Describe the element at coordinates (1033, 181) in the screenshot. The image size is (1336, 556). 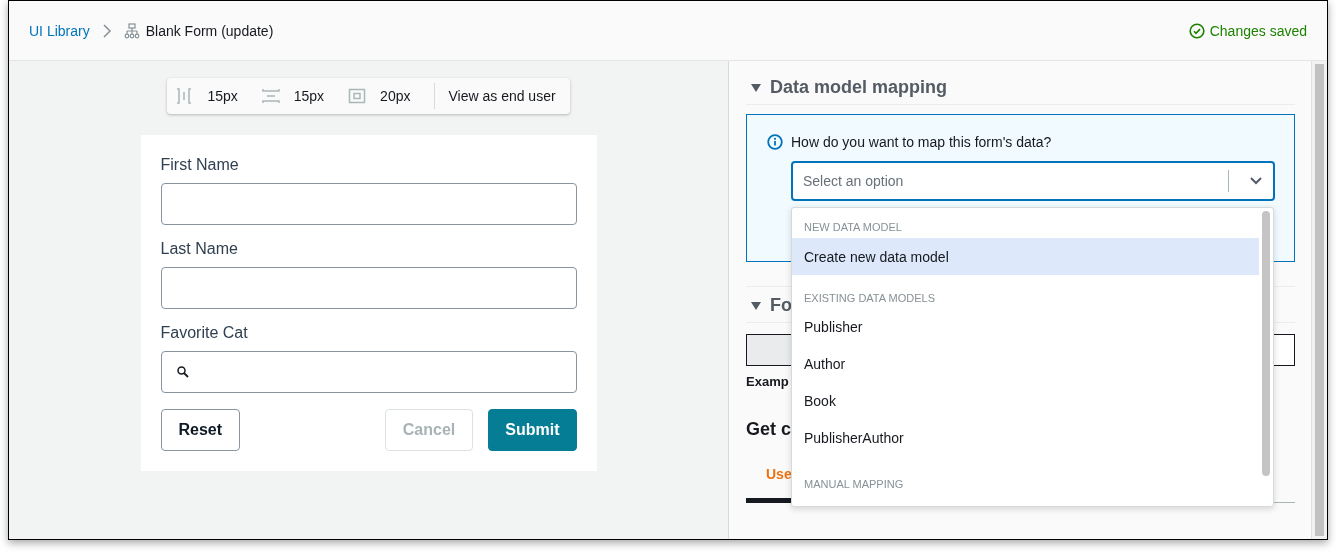
I see `select-field: Select an option` at that location.